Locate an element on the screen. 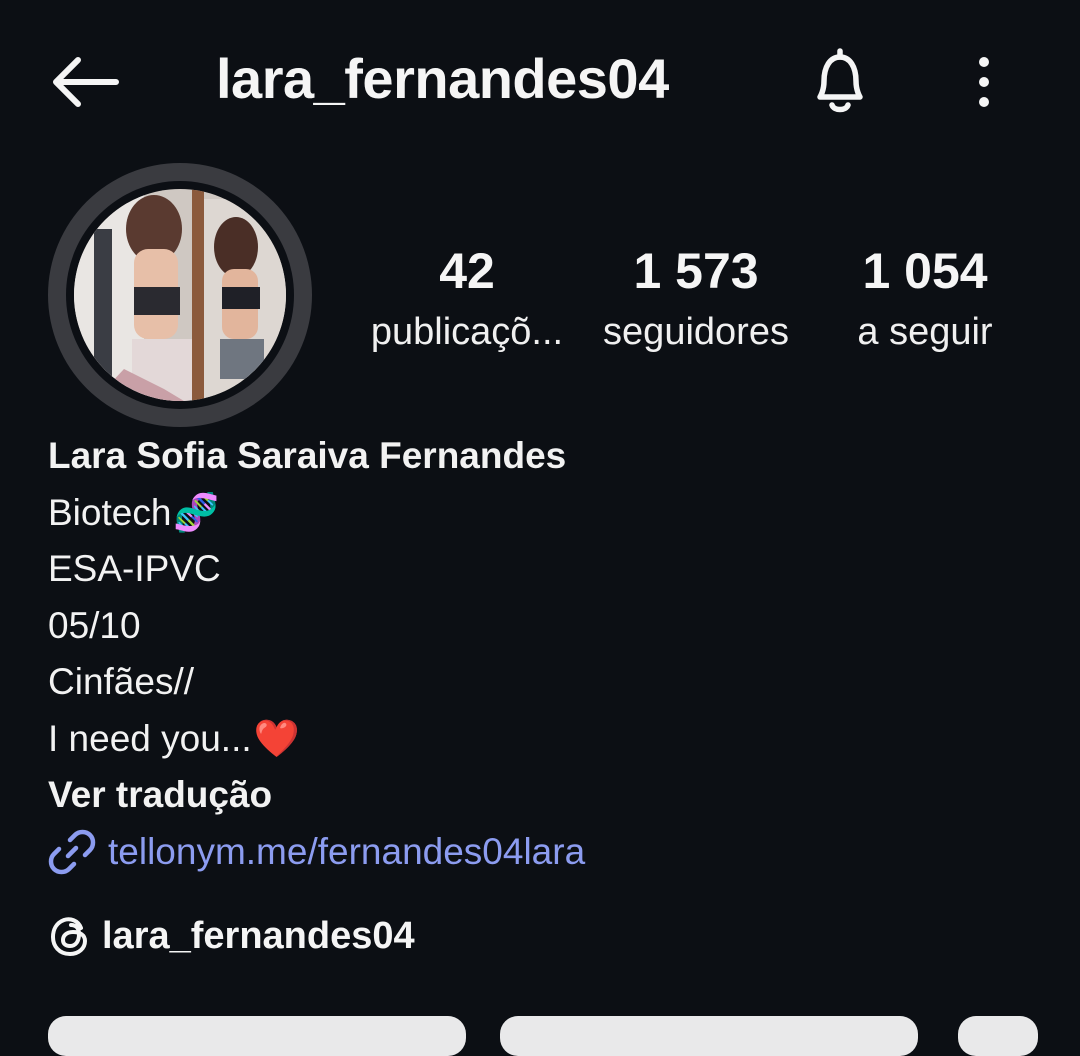 The width and height of the screenshot is (1080, 1056). stat-followers: 1 573 seguidores is located at coordinates (696, 301).